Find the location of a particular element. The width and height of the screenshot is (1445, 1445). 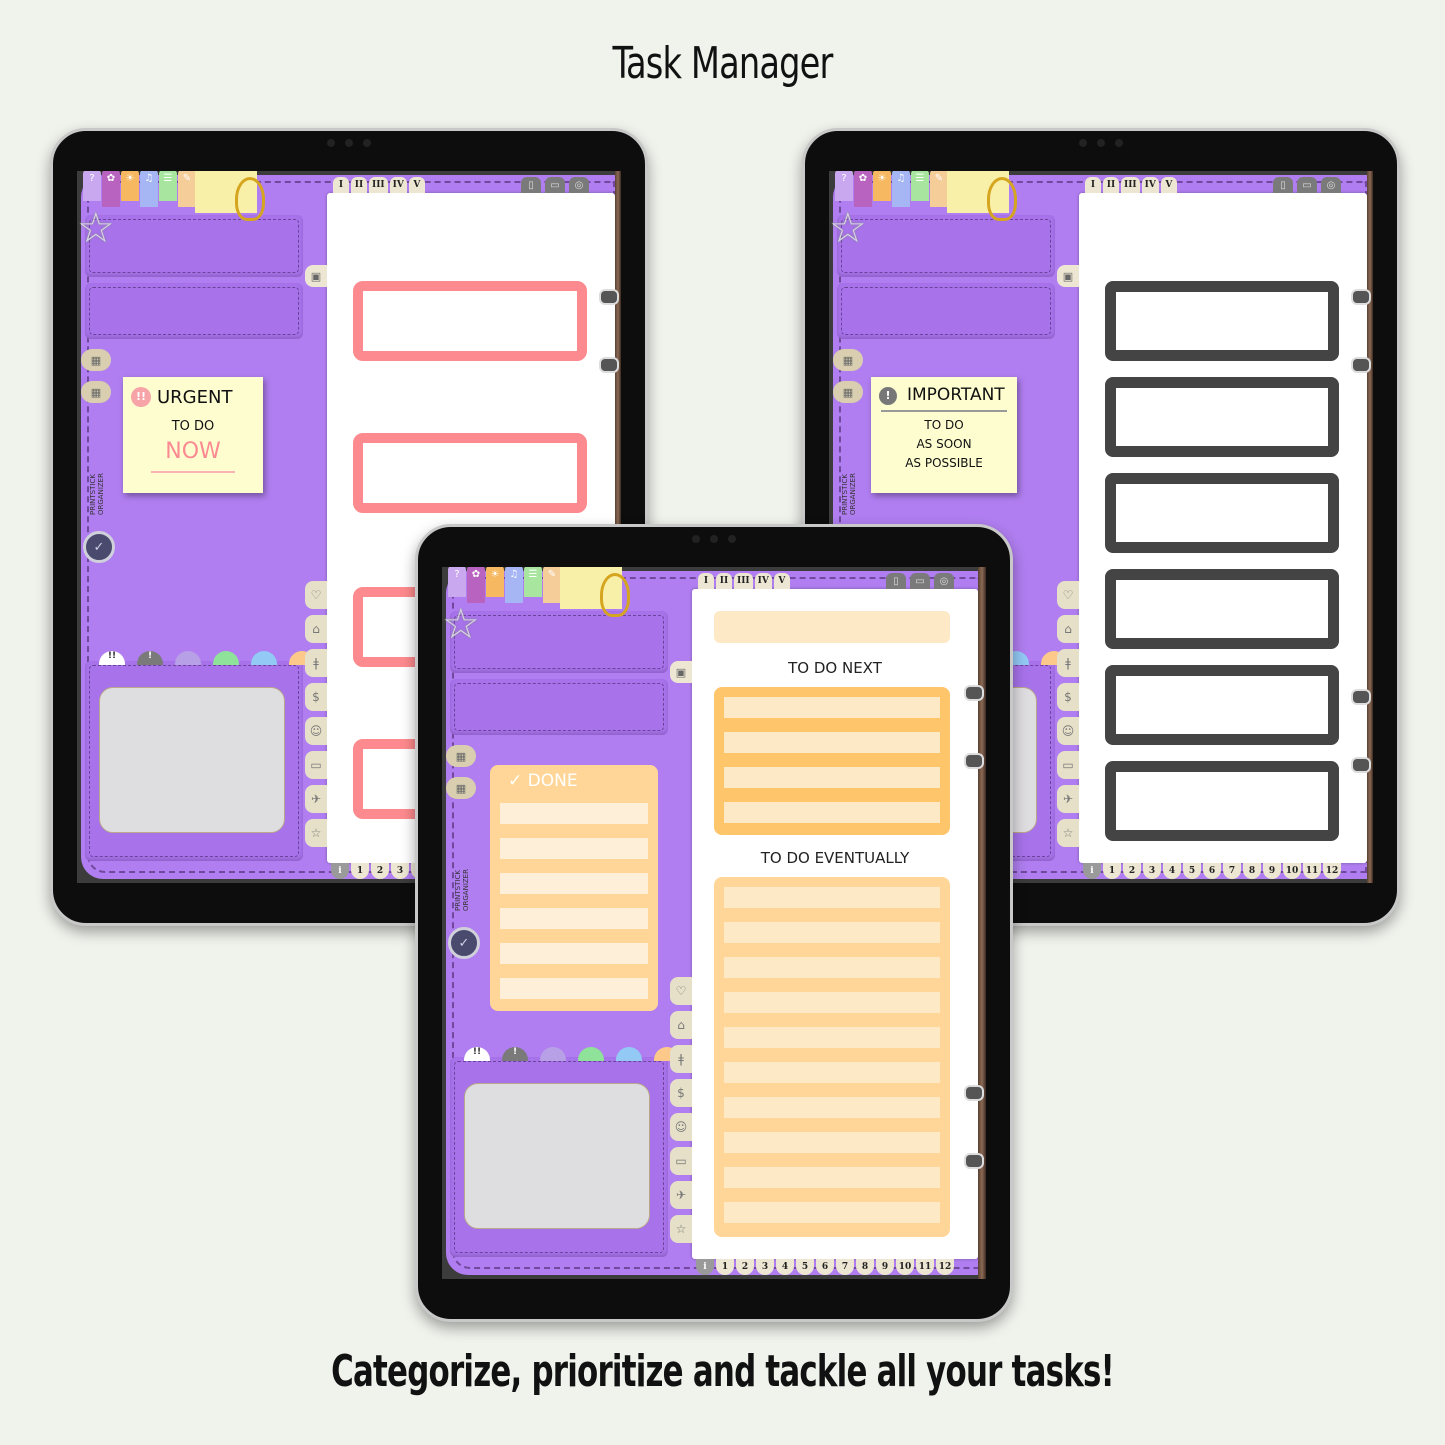

check-clip-icon: ✓ is located at coordinates (464, 943).